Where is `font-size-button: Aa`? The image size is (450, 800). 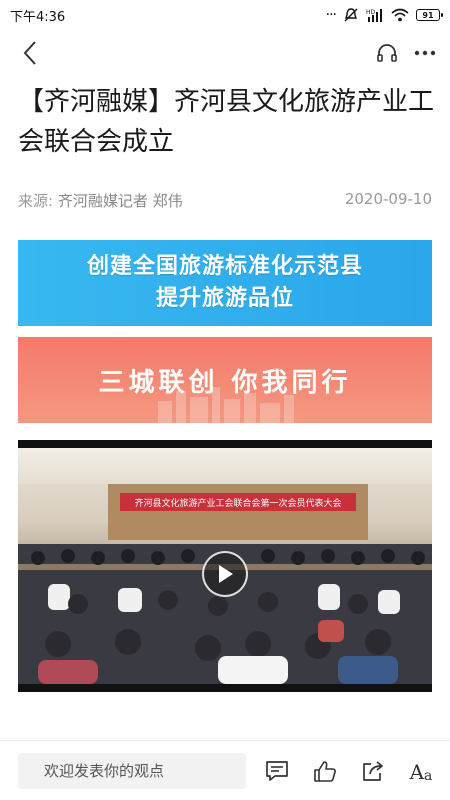 font-size-button: Aa is located at coordinates (421, 771).